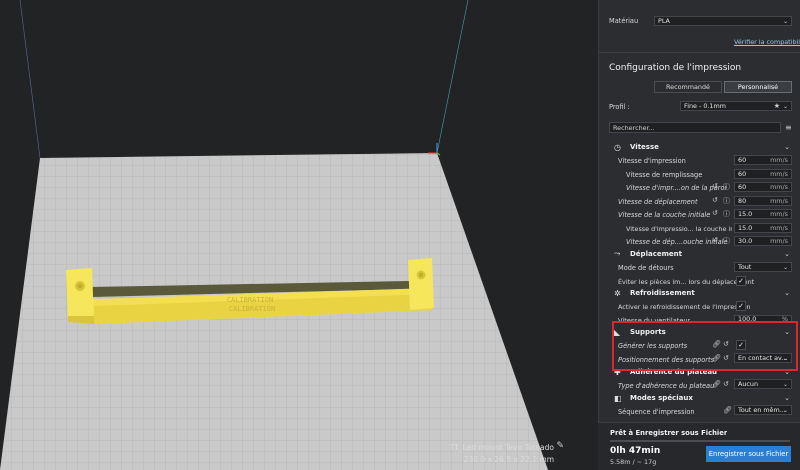 The height and width of the screenshot is (470, 800). Describe the element at coordinates (742, 160) in the screenshot. I see `print-speed-value: 60` at that location.